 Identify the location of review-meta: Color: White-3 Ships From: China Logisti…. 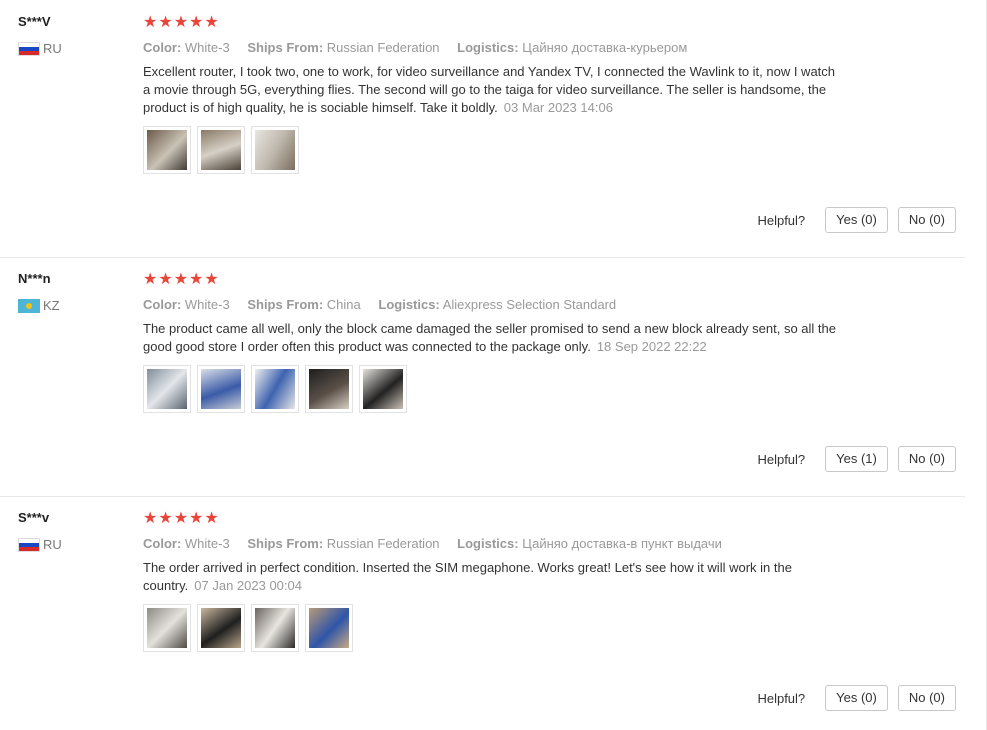
(503, 304).